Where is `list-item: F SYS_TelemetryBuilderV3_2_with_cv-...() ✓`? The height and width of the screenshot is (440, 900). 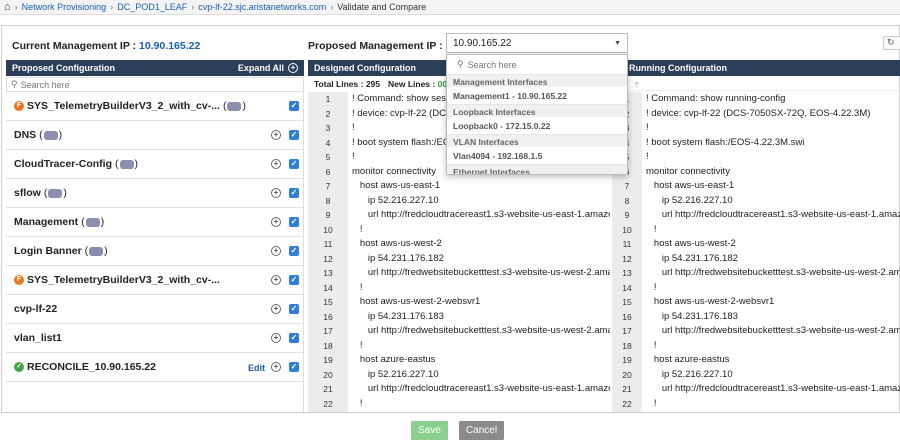 list-item: F SYS_TelemetryBuilderV3_2_with_cv-...() ✓ is located at coordinates (154, 106).